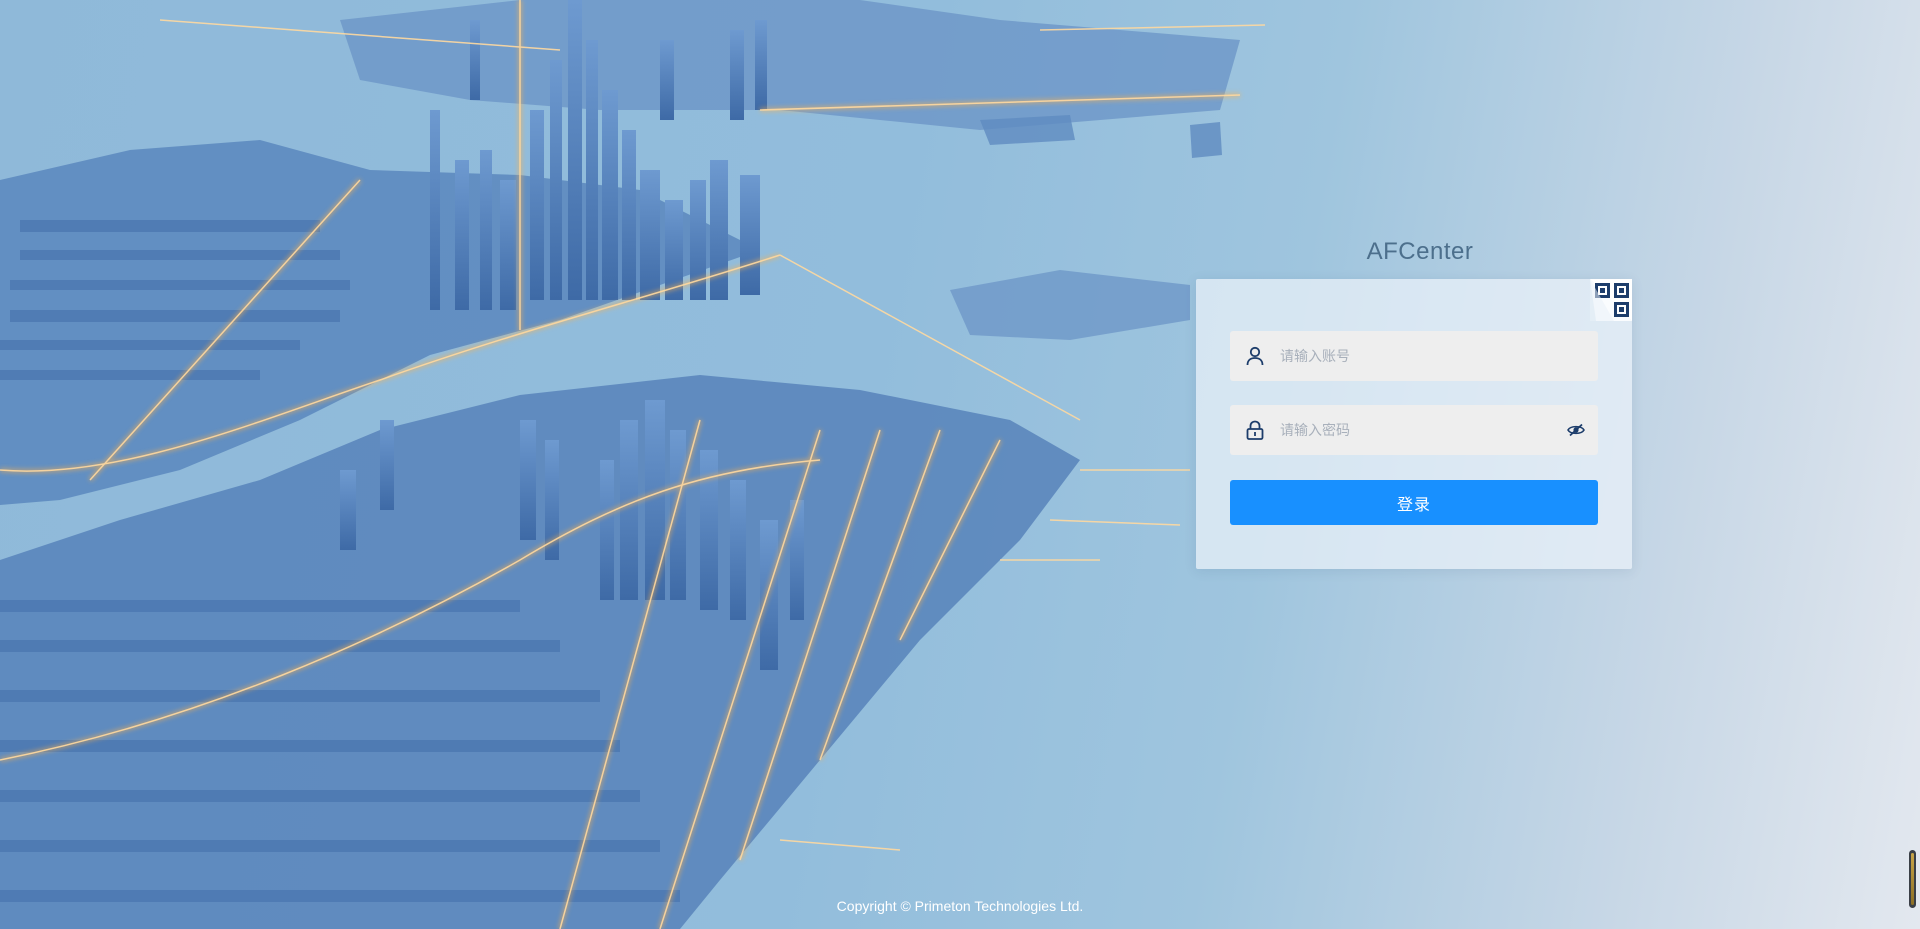 The height and width of the screenshot is (929, 1920). Describe the element at coordinates (1414, 502) in the screenshot. I see `login-button: 登录` at that location.